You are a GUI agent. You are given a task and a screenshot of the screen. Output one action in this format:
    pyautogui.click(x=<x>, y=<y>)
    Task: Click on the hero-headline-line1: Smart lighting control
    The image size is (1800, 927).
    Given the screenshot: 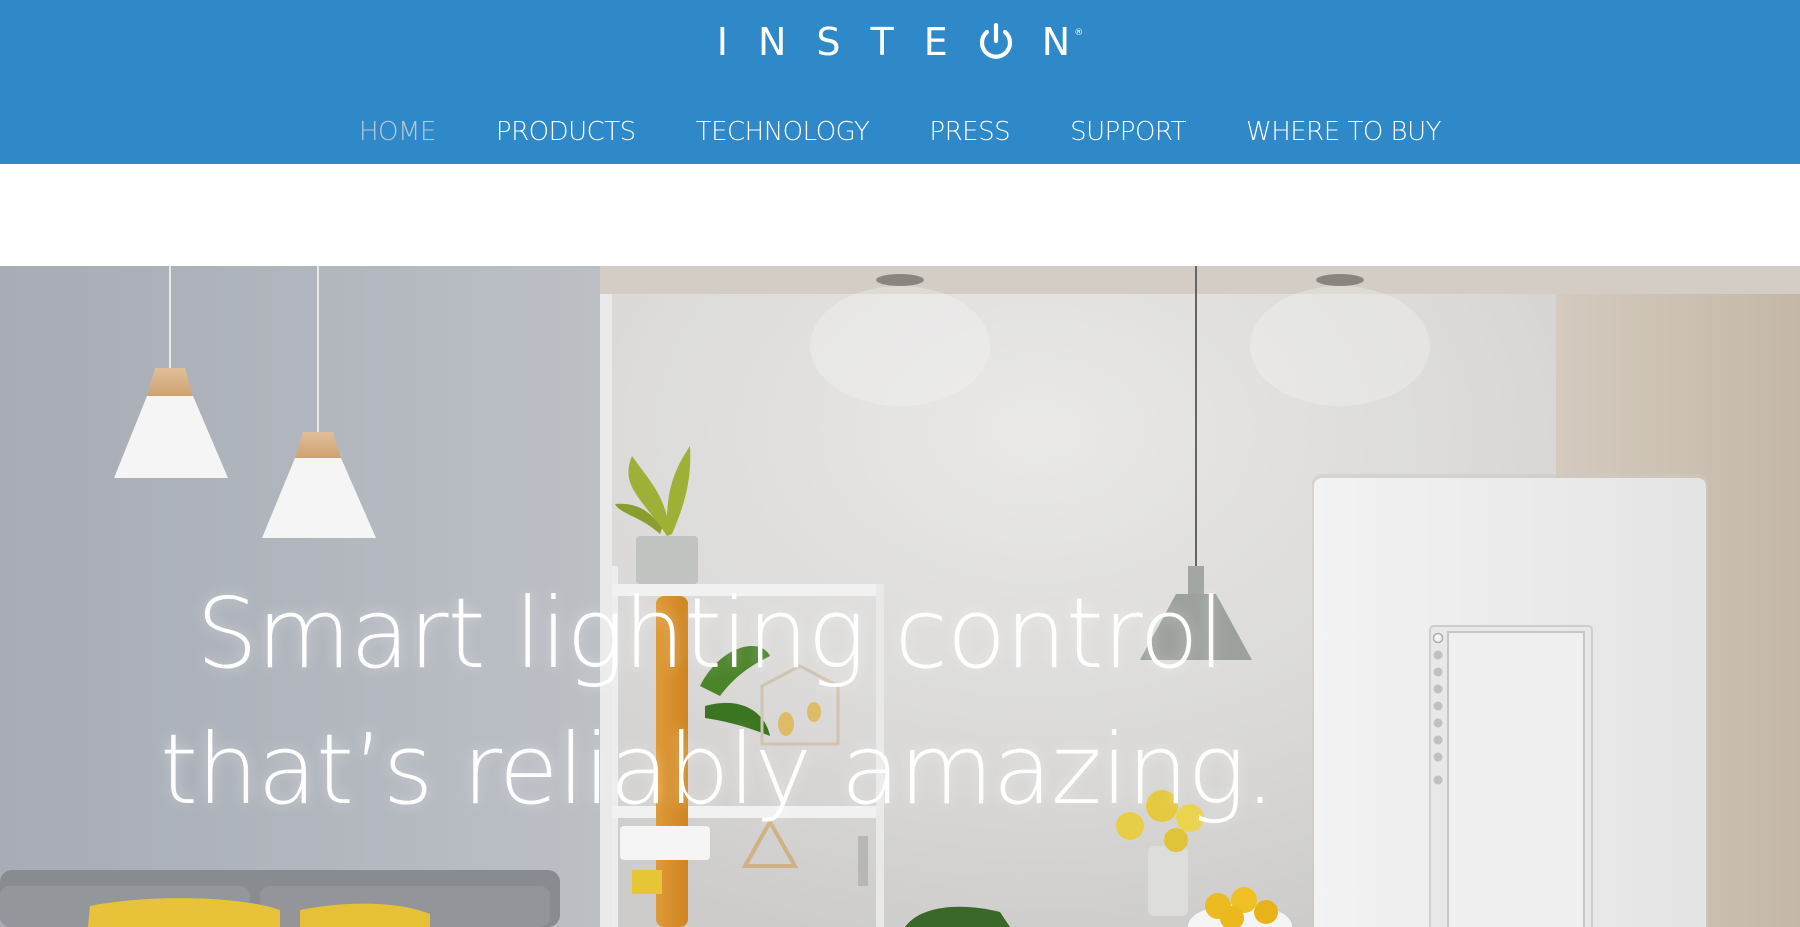 What is the action you would take?
    pyautogui.click(x=710, y=633)
    